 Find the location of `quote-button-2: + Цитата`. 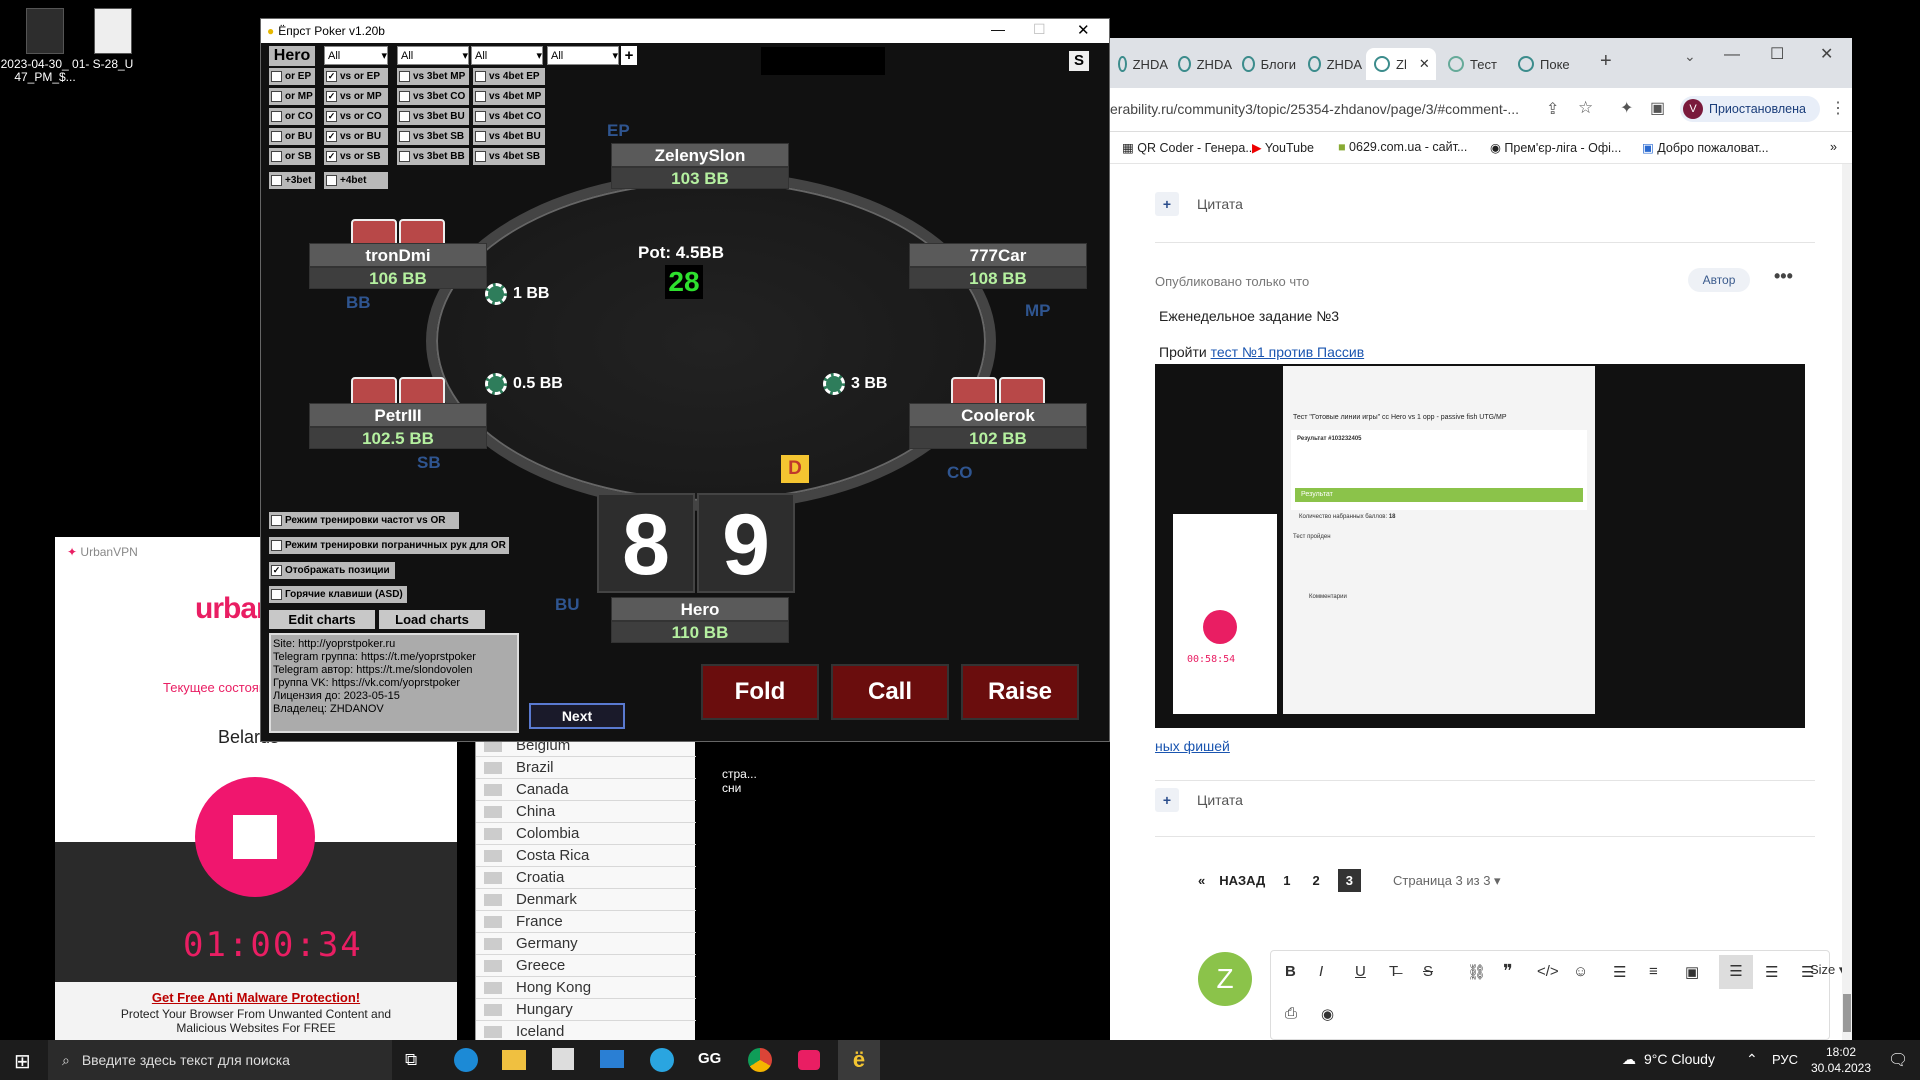

quote-button-2: + Цитата is located at coordinates (1199, 800).